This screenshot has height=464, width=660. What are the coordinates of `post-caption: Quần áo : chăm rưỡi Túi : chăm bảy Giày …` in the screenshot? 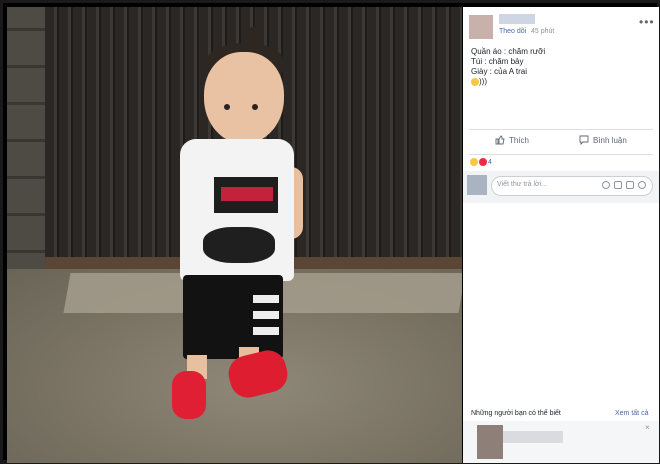 It's located at (508, 67).